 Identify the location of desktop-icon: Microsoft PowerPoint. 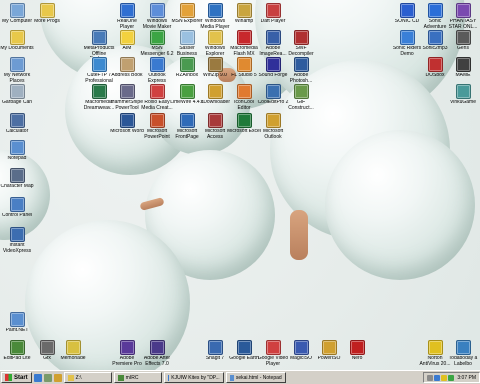
(157, 126).